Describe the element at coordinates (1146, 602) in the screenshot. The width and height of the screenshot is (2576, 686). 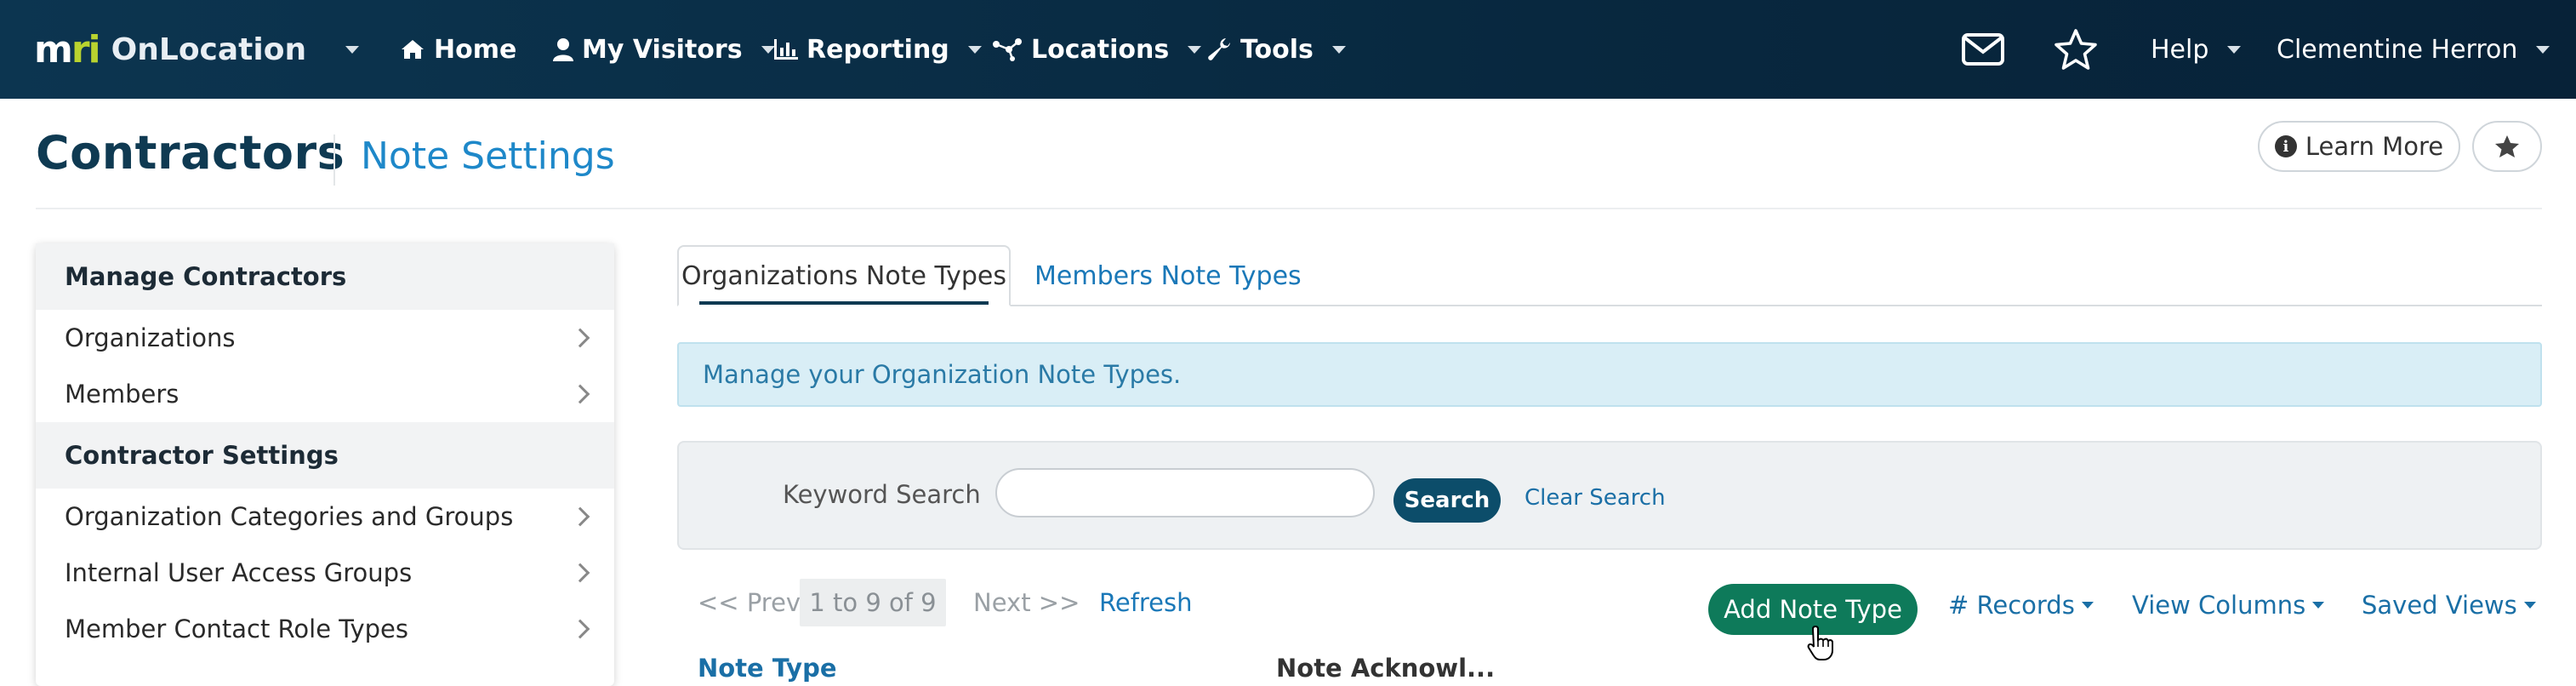
I see `refresh-link: Refresh` at that location.